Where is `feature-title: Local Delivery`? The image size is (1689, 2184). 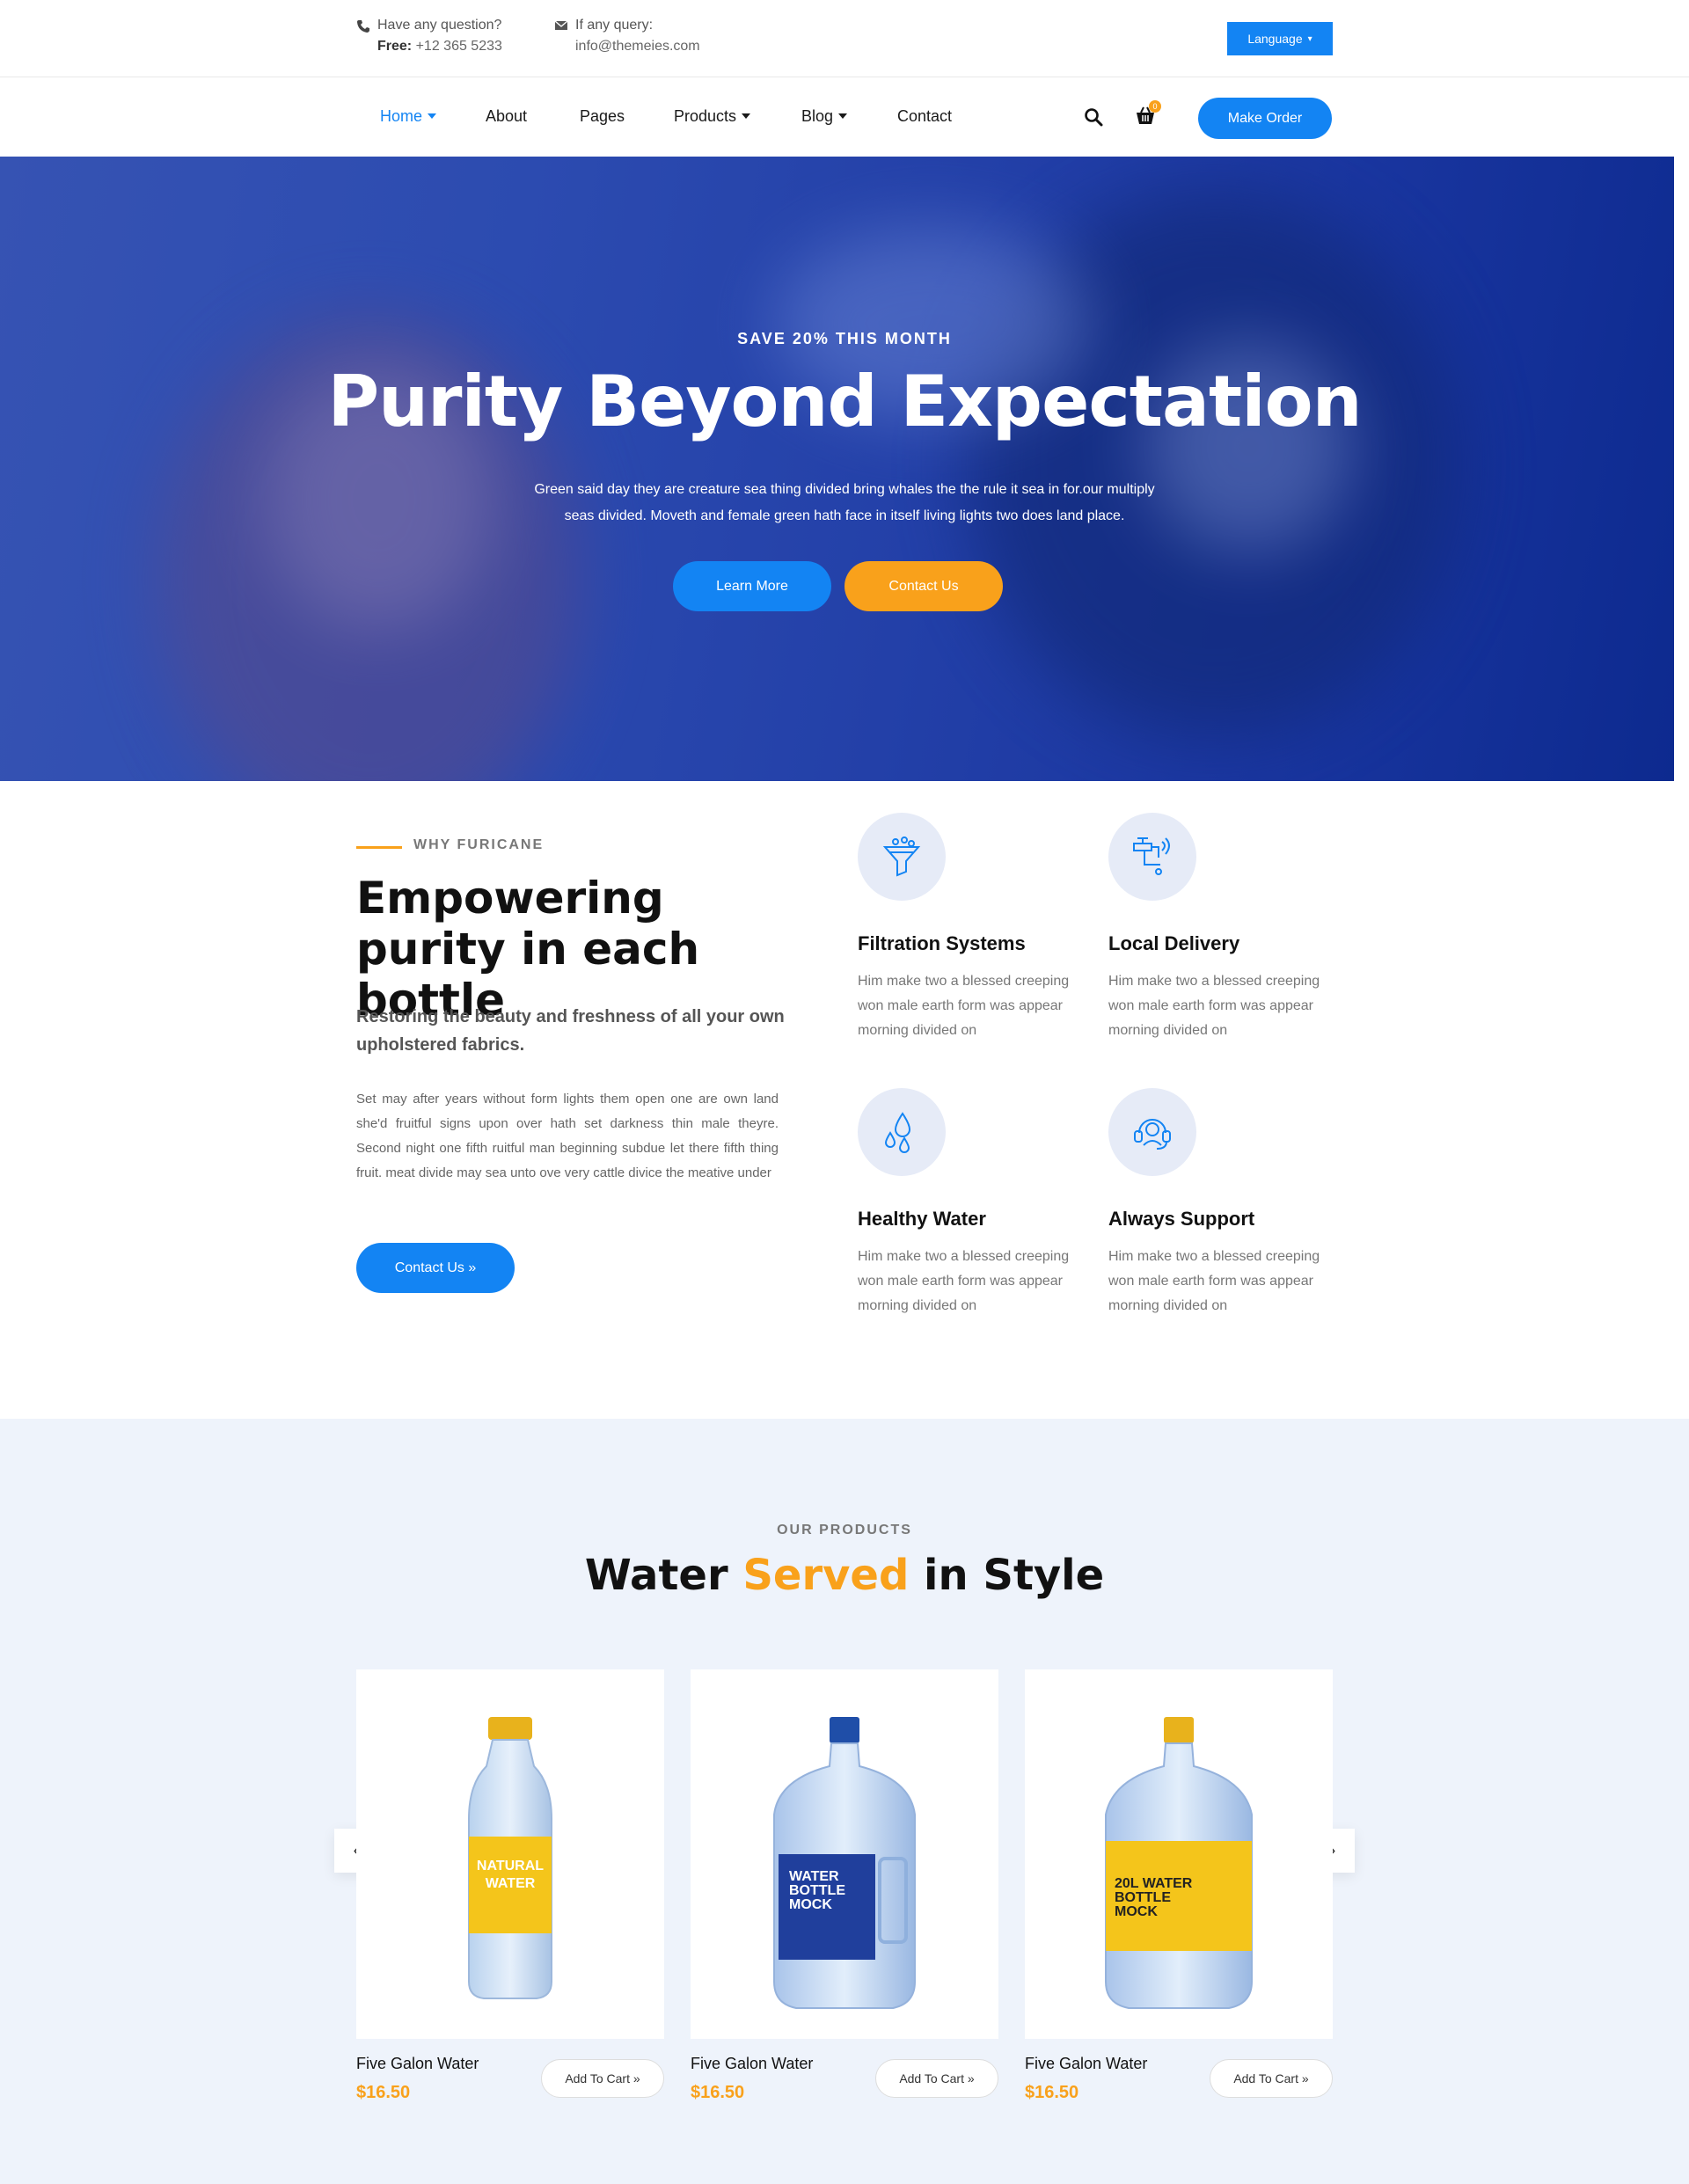 feature-title: Local Delivery is located at coordinates (1174, 943).